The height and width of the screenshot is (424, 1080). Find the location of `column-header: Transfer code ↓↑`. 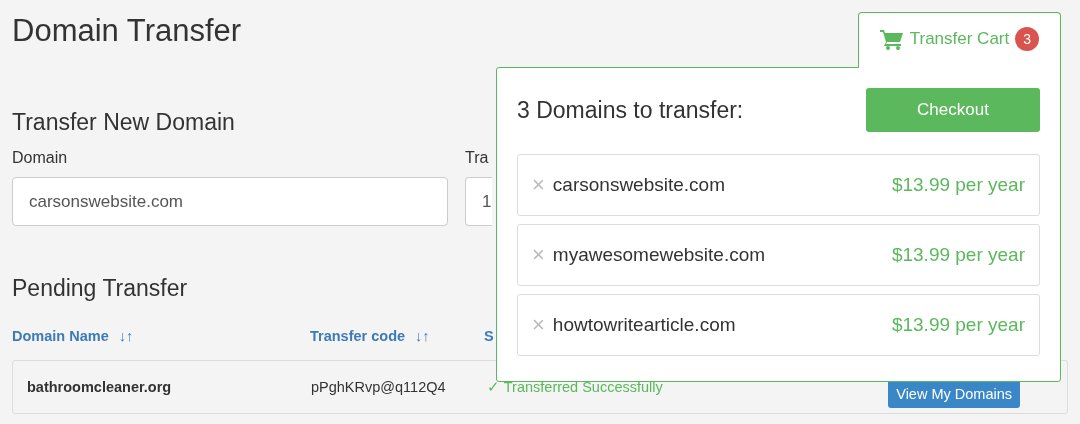

column-header: Transfer code ↓↑ is located at coordinates (397, 336).